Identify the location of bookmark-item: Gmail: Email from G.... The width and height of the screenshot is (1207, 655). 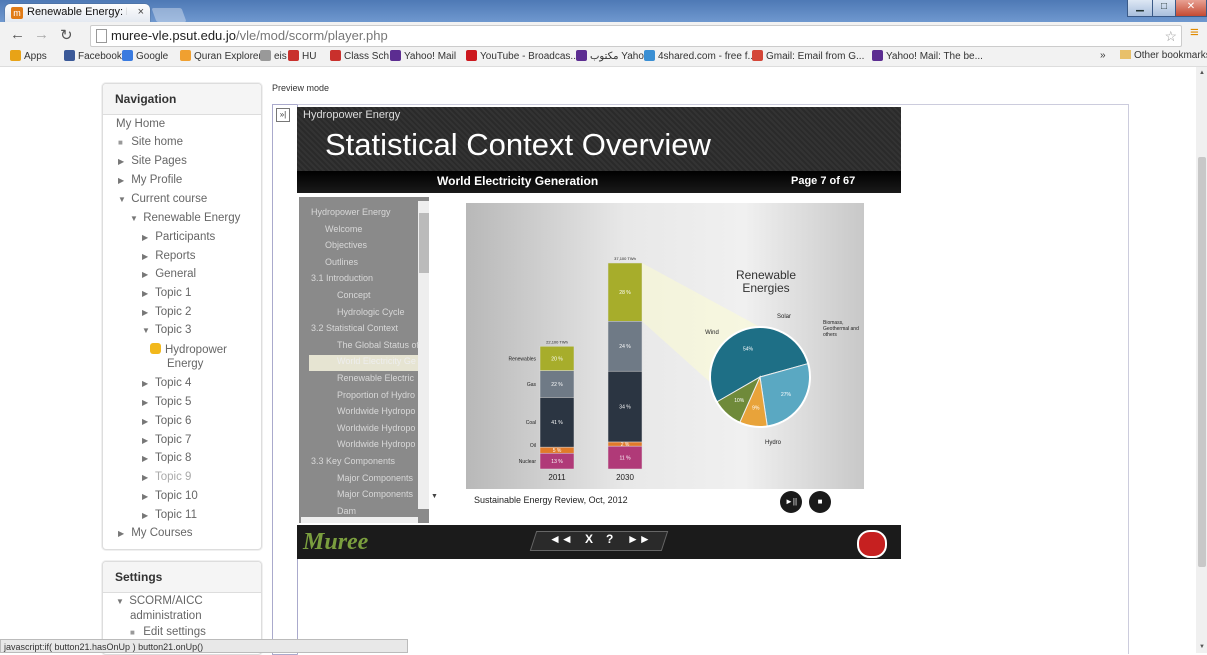
(808, 56).